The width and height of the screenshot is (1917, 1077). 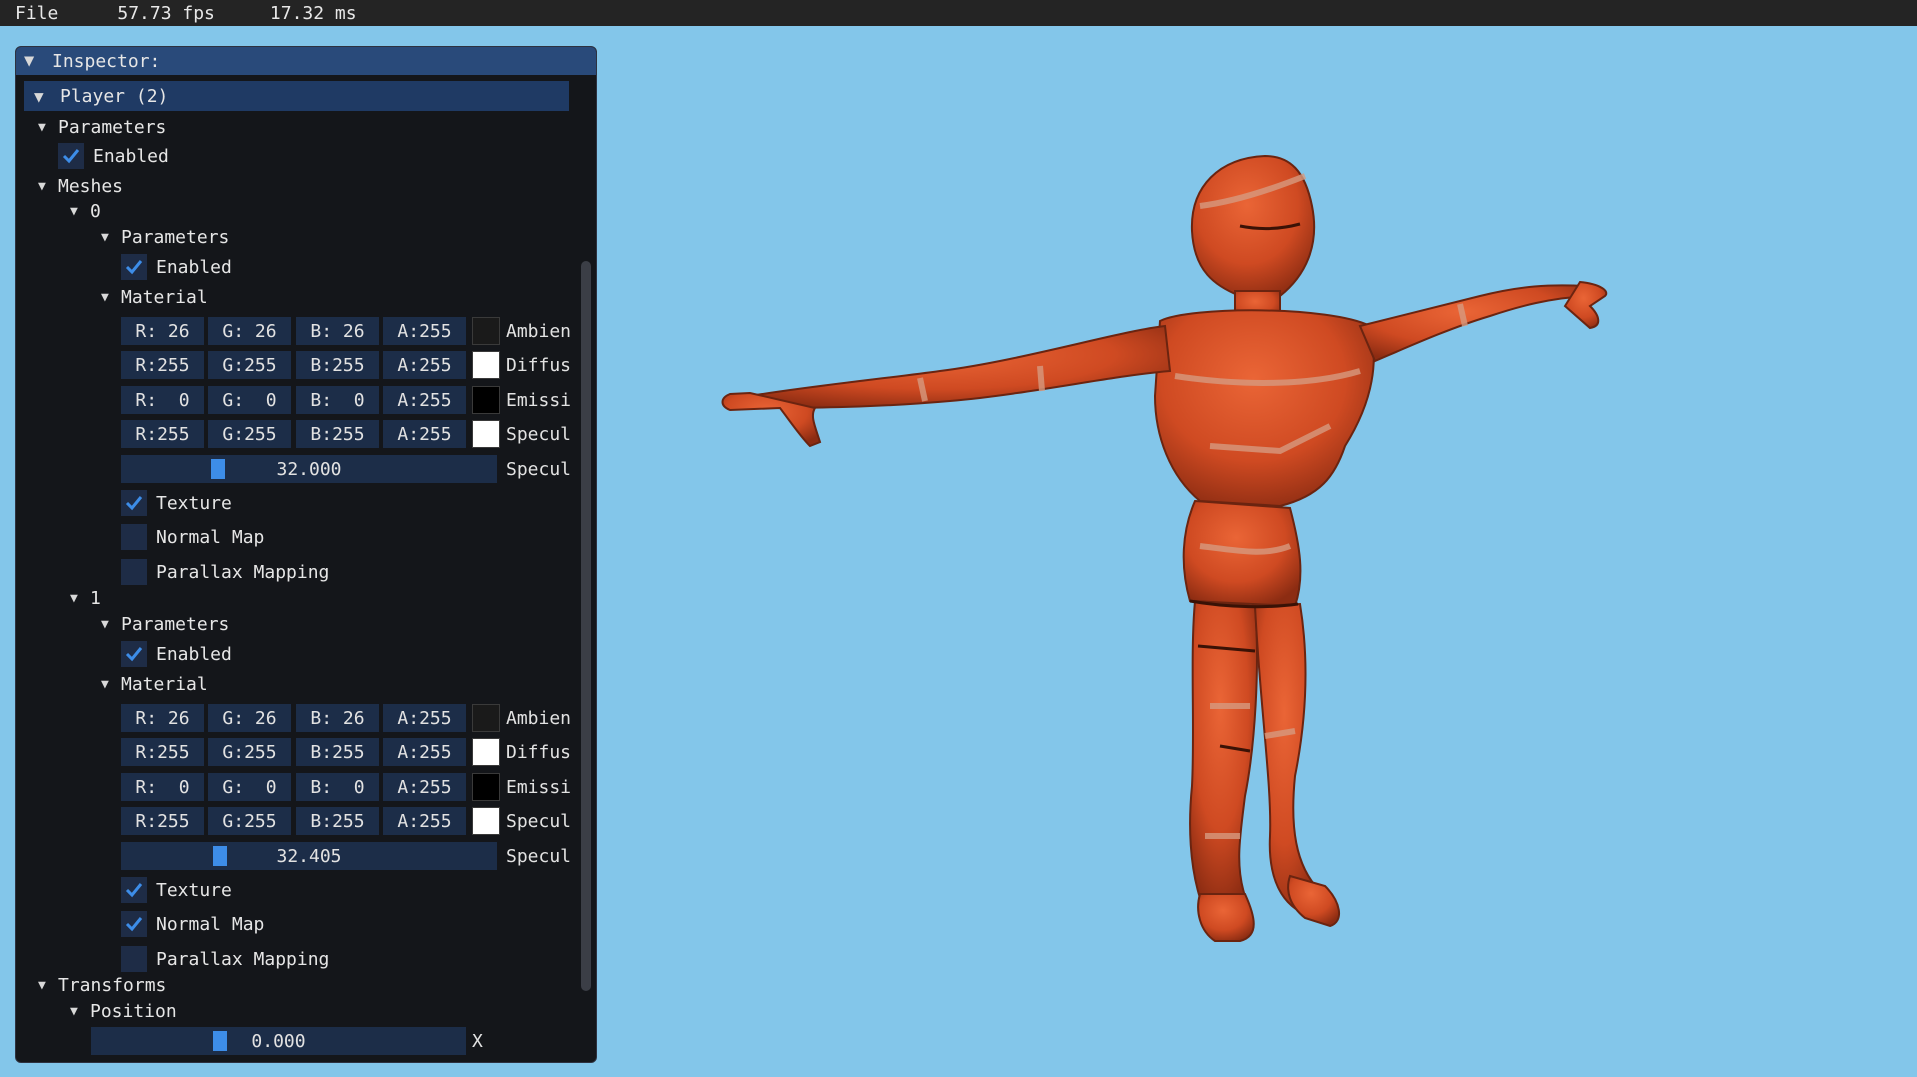 I want to click on mesh-0-emissive-b: B: 0, so click(x=337, y=400).